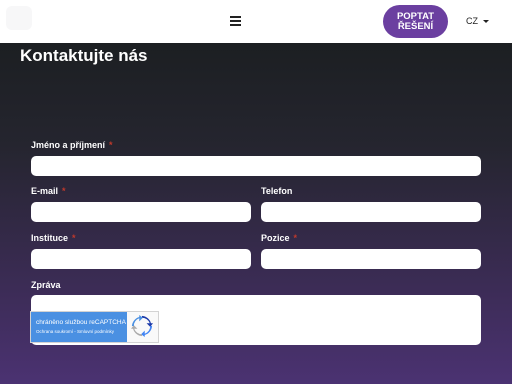 The image size is (512, 384). What do you see at coordinates (235, 21) in the screenshot?
I see `menu-hamburger-icon` at bounding box center [235, 21].